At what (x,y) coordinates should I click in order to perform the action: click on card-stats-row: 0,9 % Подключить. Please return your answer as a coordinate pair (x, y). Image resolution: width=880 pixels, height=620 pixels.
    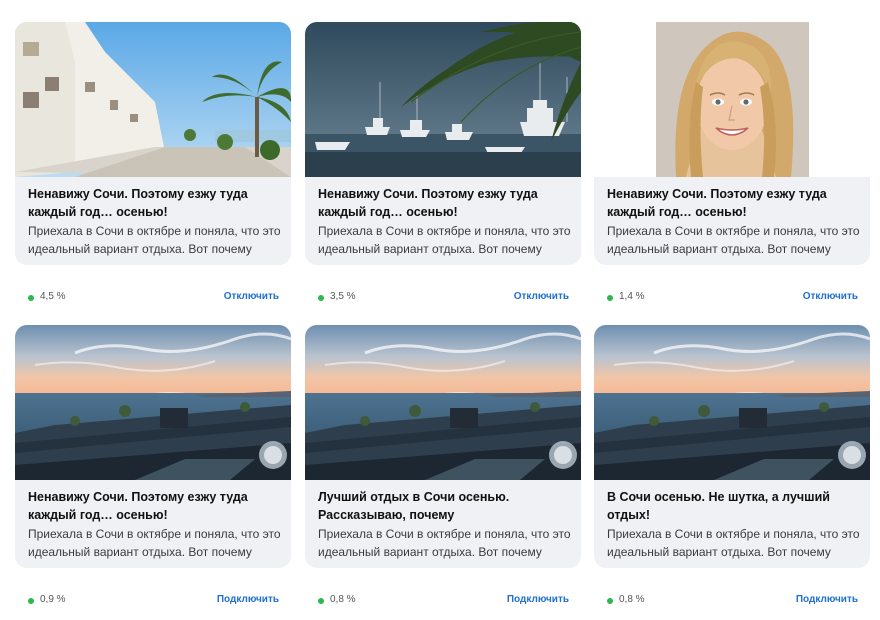
    Looking at the image, I should click on (153, 601).